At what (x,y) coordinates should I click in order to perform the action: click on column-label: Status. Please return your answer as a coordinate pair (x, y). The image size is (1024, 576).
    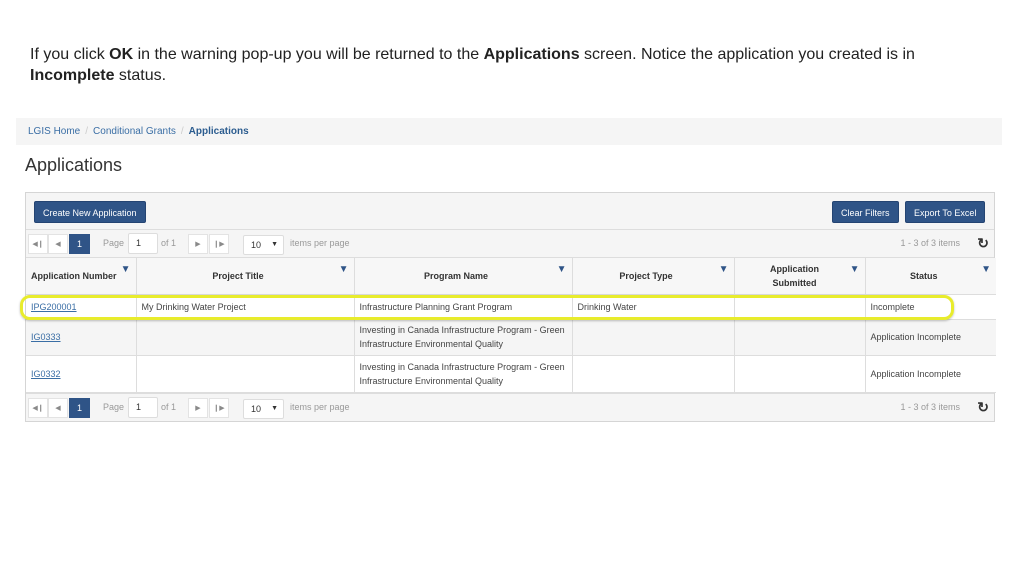
    Looking at the image, I should click on (923, 275).